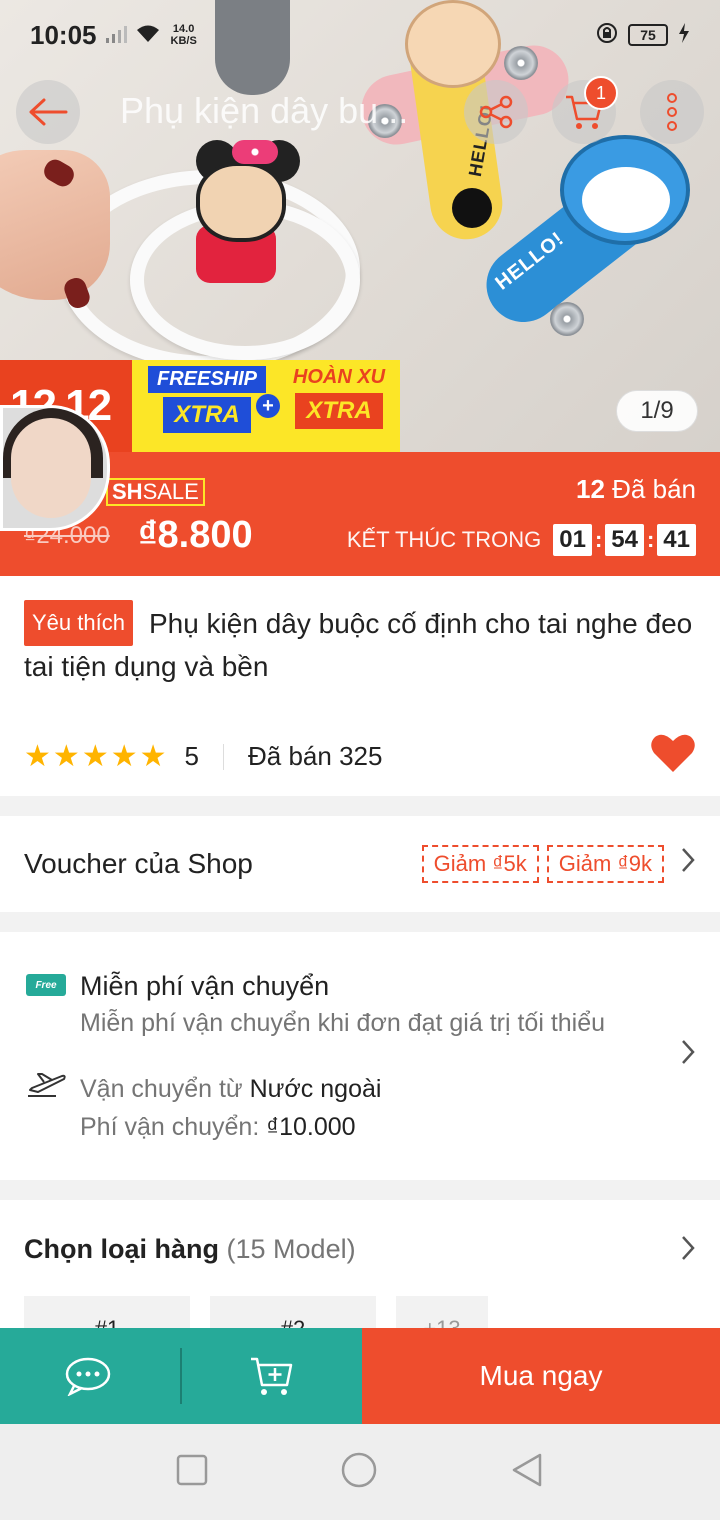 The image size is (720, 1520). I want to click on coin-back-tag: HOÀN XU XTRA, so click(339, 397).